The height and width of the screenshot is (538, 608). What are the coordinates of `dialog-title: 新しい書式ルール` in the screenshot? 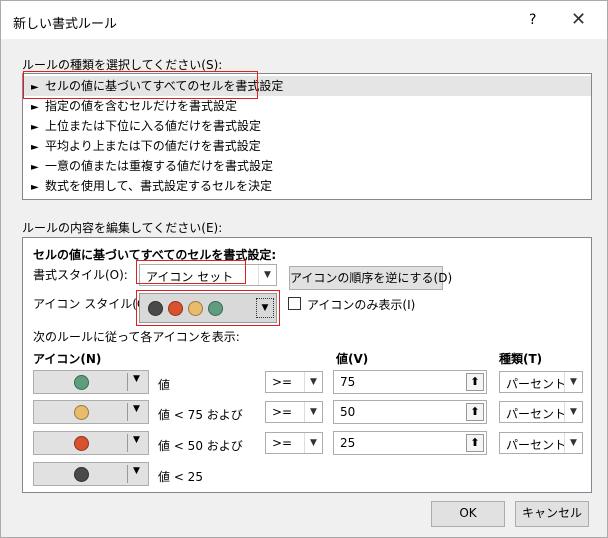 It's located at (65, 24).